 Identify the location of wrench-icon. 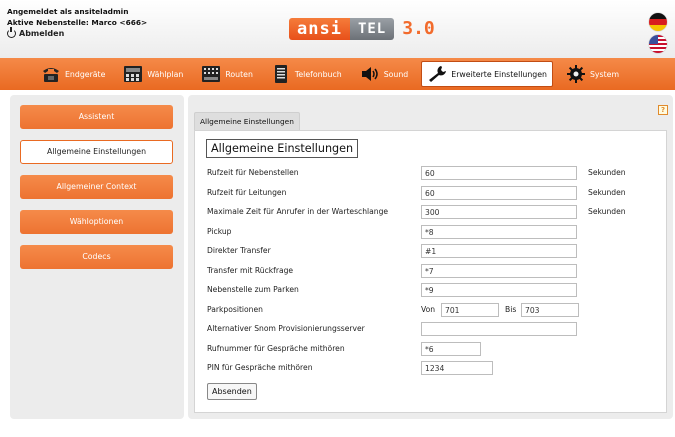
(437, 74).